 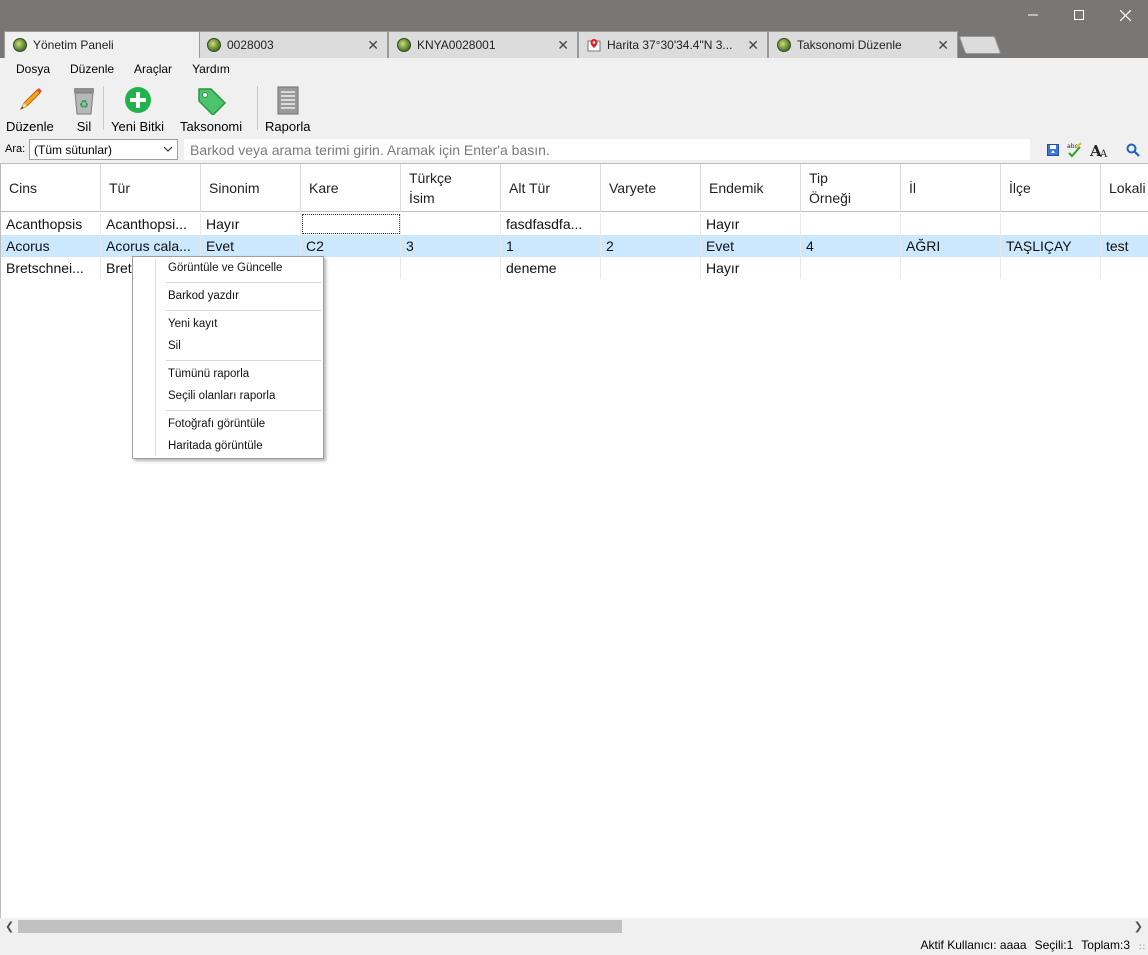 I want to click on table-cell: TAŞLIÇAY, so click(x=1051, y=246).